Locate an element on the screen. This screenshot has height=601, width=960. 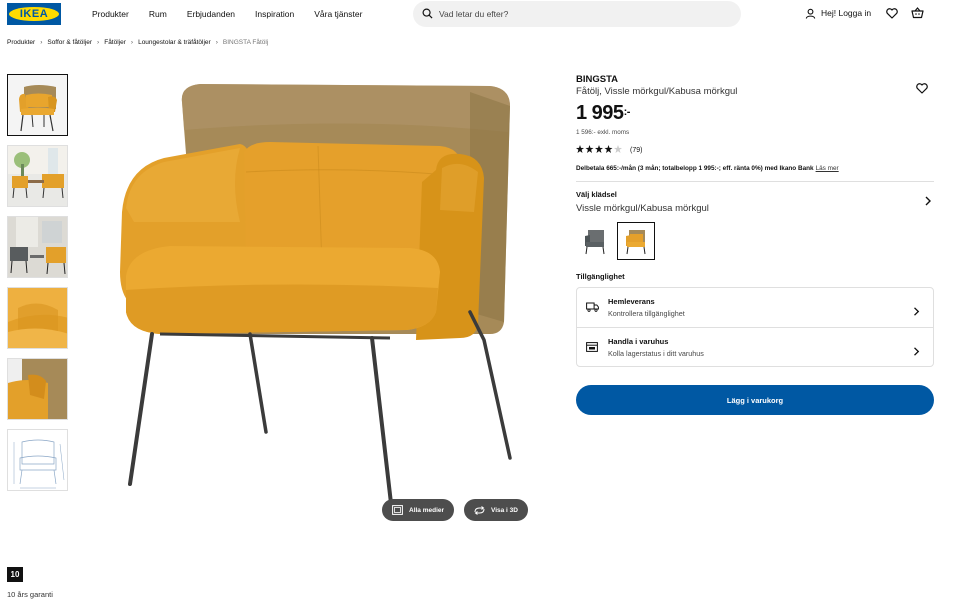
gallery-icon is located at coordinates (397, 510).